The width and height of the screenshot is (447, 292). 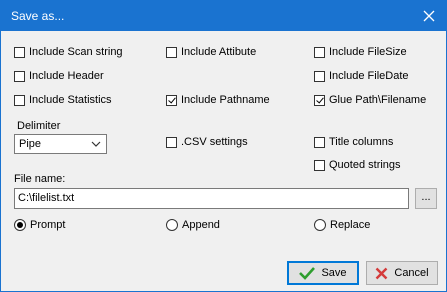 What do you see at coordinates (361, 142) in the screenshot?
I see `checkbox-label: Title columns` at bounding box center [361, 142].